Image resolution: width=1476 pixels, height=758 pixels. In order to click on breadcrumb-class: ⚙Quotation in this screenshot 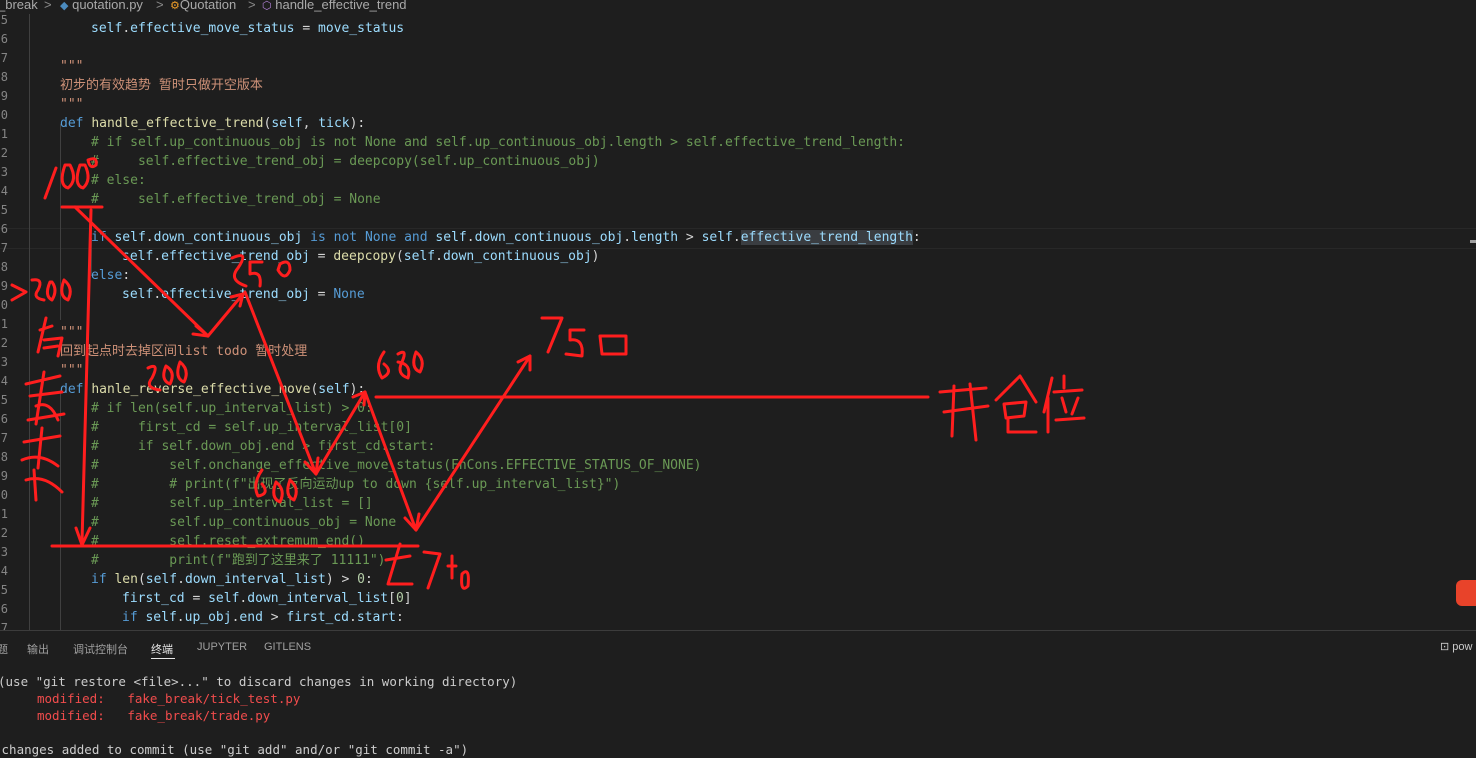, I will do `click(203, 6)`.